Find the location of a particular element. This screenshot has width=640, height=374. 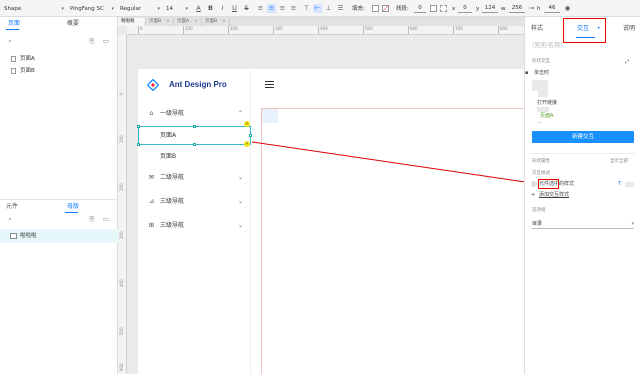

y-input: 124 is located at coordinates (490, 8).